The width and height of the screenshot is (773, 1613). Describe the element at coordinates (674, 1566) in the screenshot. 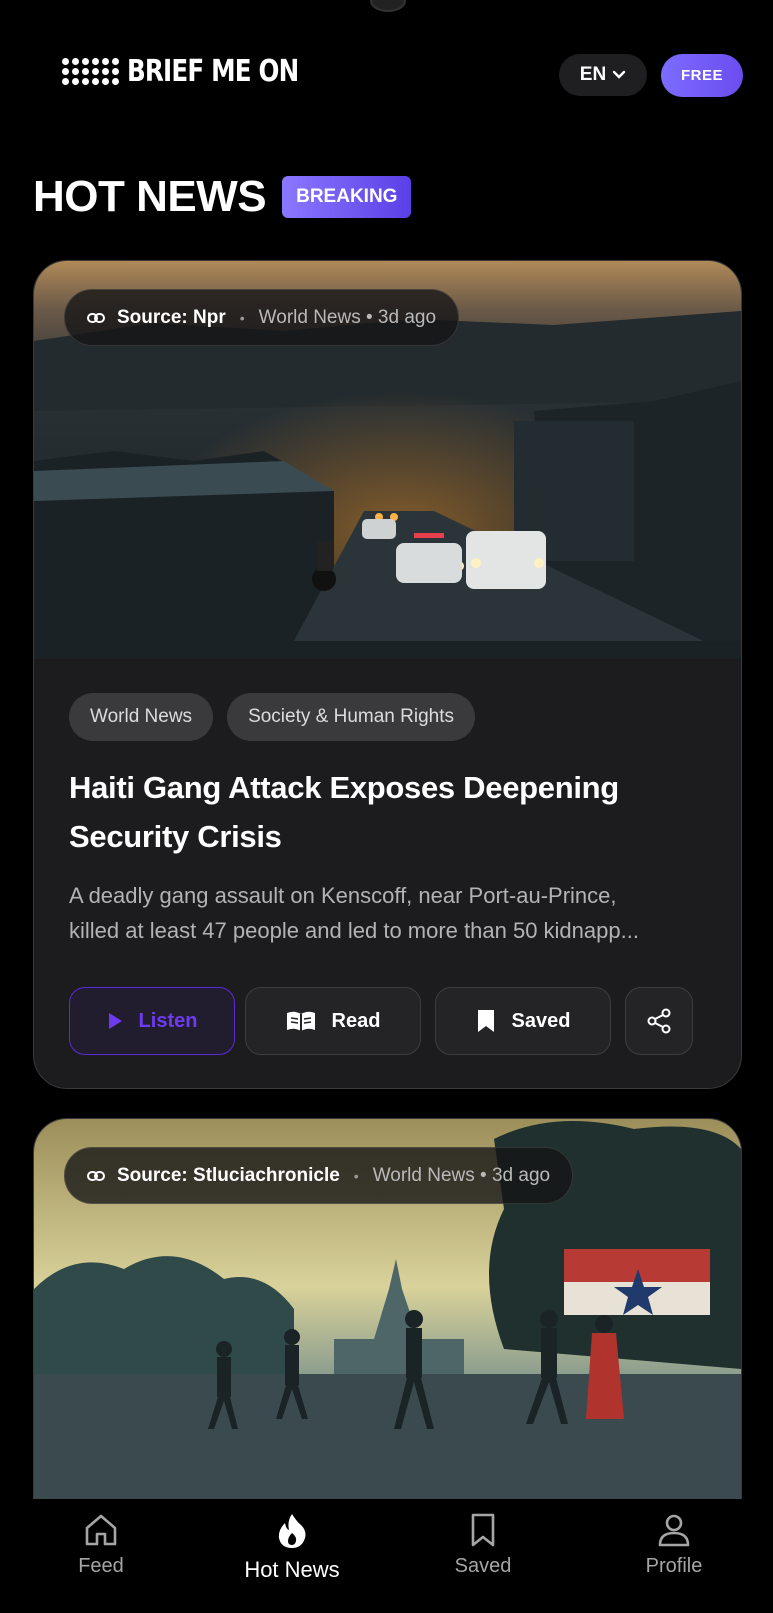

I see `nav-label: Profile` at that location.